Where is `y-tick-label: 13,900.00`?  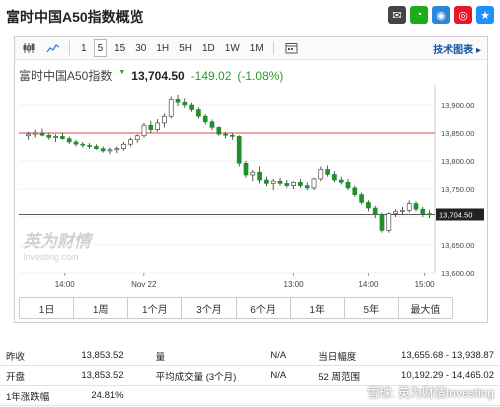 y-tick-label: 13,900.00 is located at coordinates (457, 105).